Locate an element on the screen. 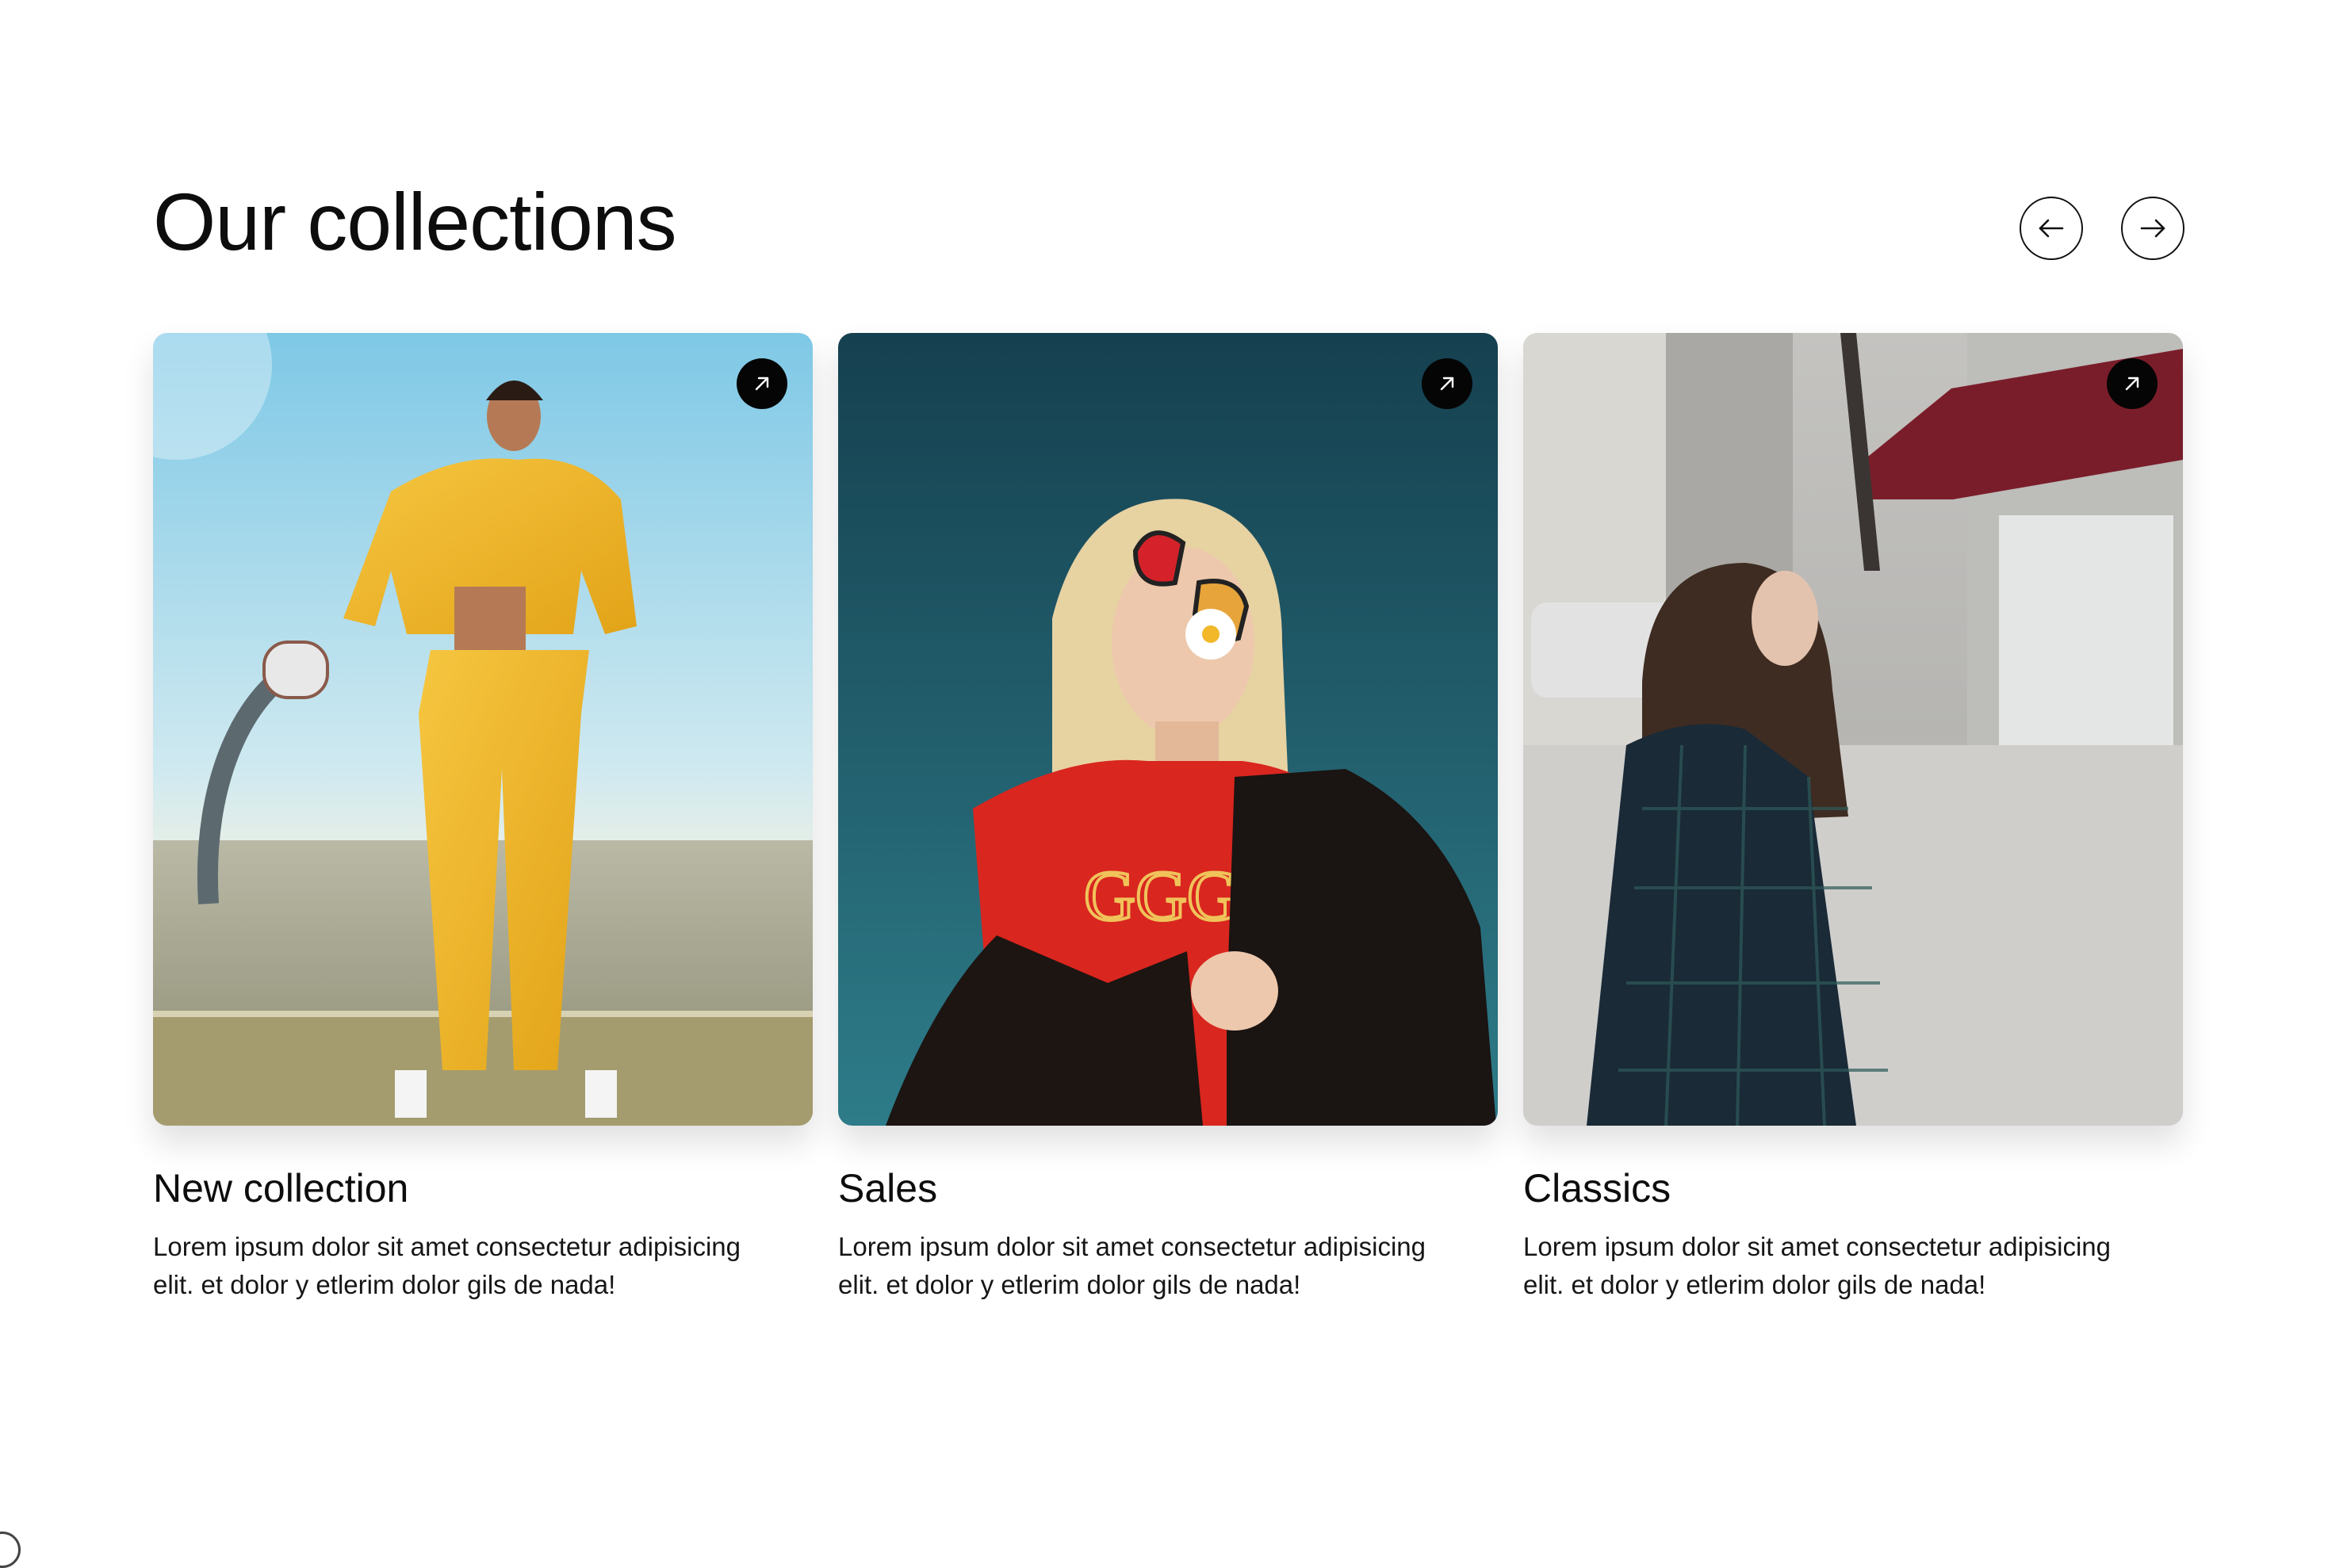 The image size is (2328, 1568). prev-button is located at coordinates (2051, 229).